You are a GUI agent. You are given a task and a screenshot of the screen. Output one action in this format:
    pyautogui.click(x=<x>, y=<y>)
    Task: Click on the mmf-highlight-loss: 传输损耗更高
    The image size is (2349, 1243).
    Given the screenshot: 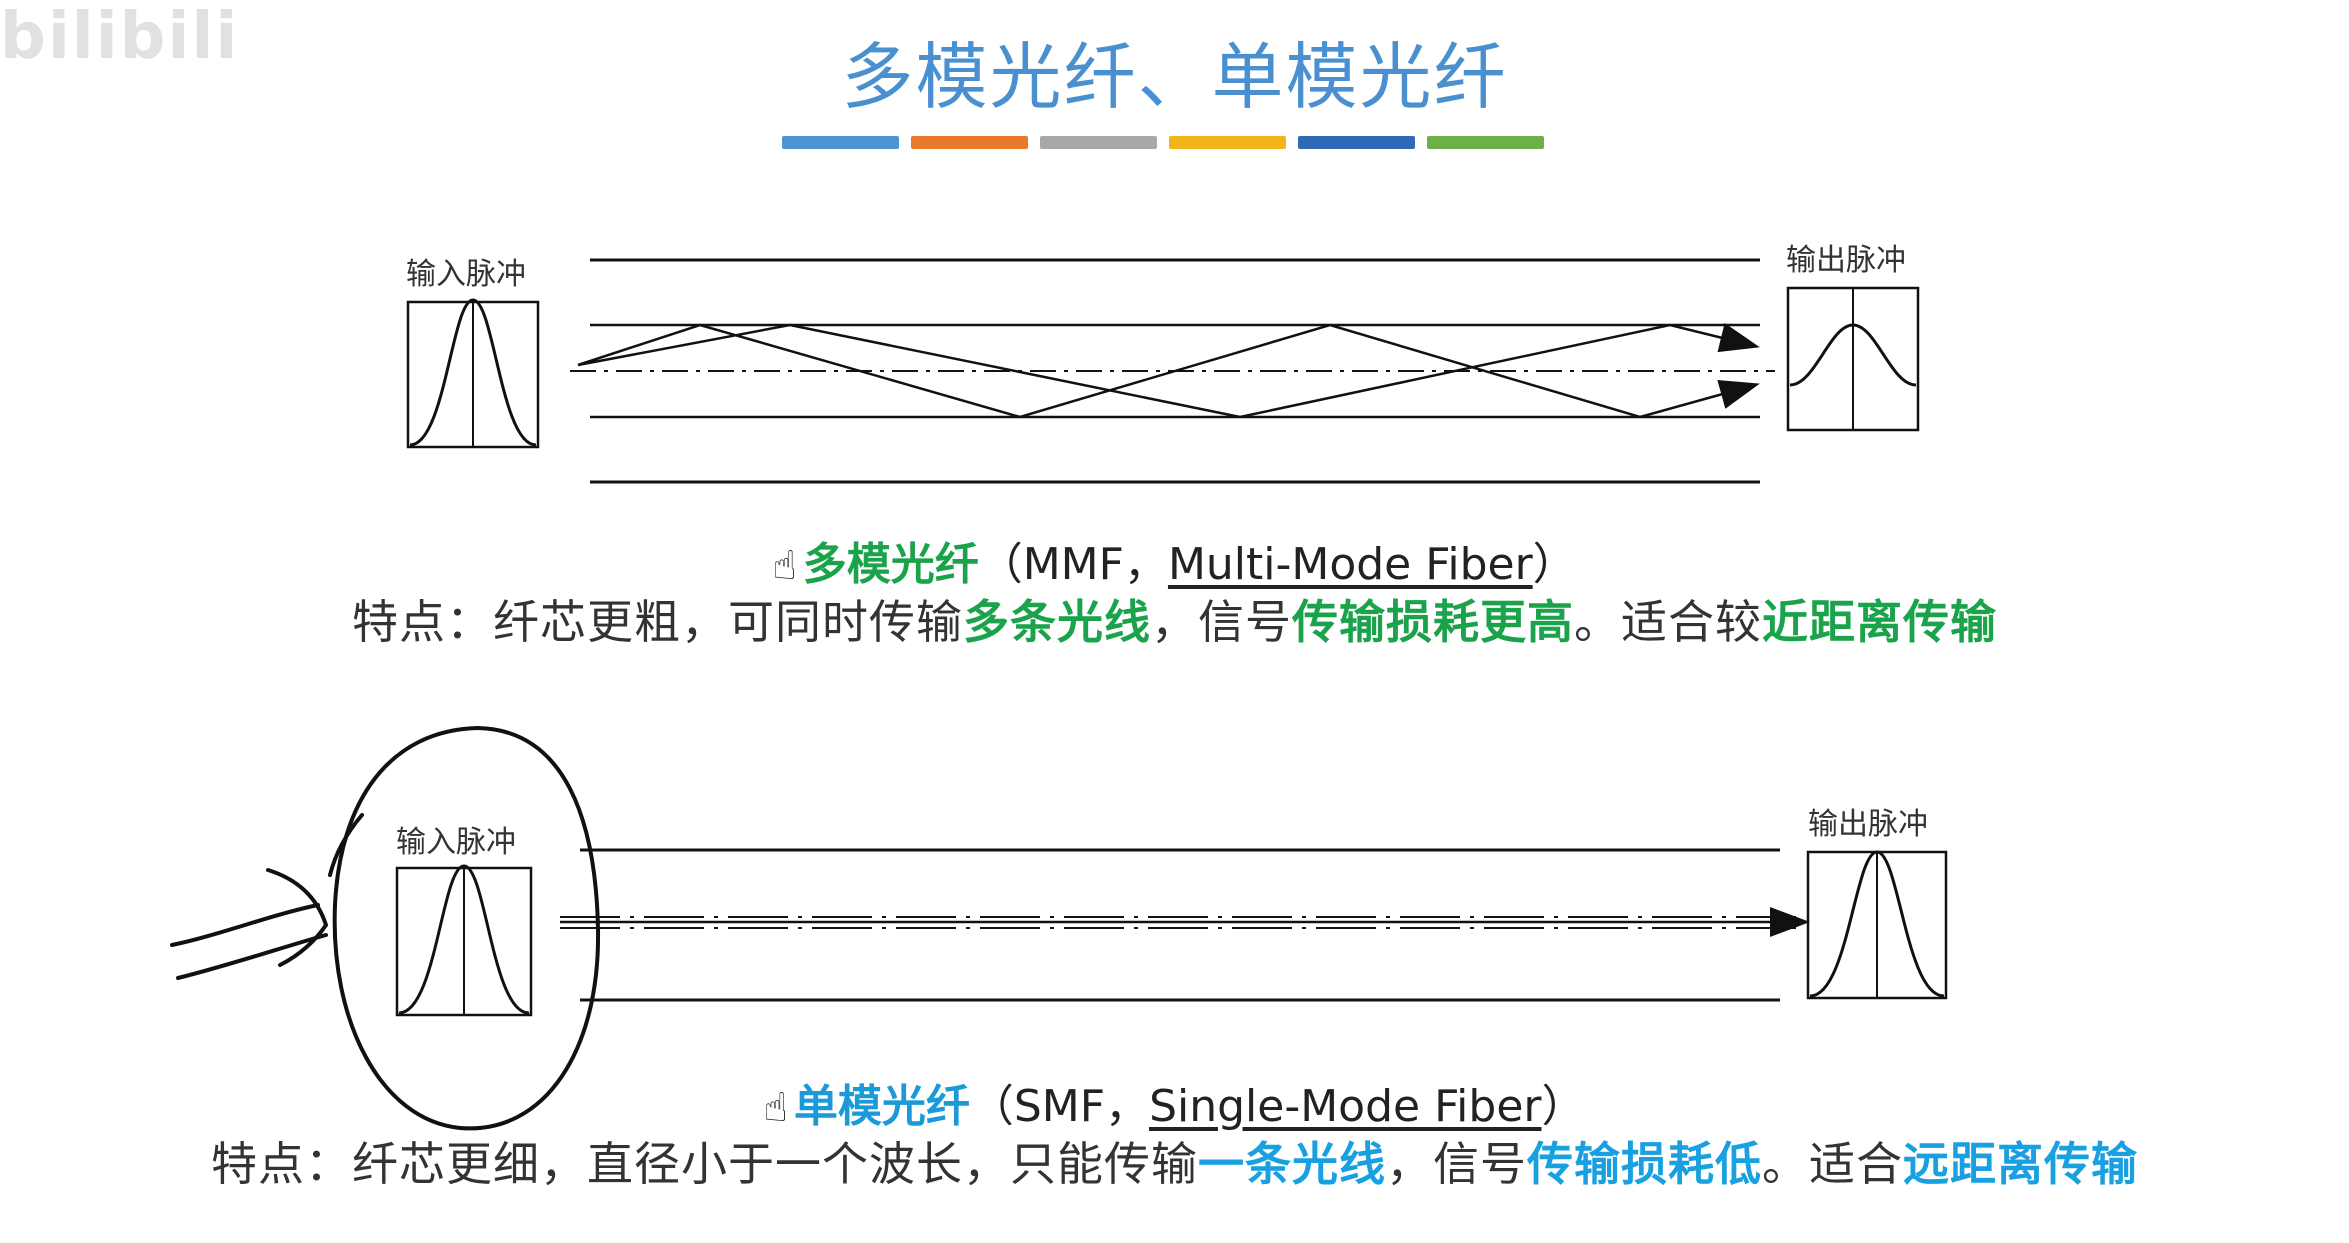 What is the action you would take?
    pyautogui.click(x=1433, y=622)
    